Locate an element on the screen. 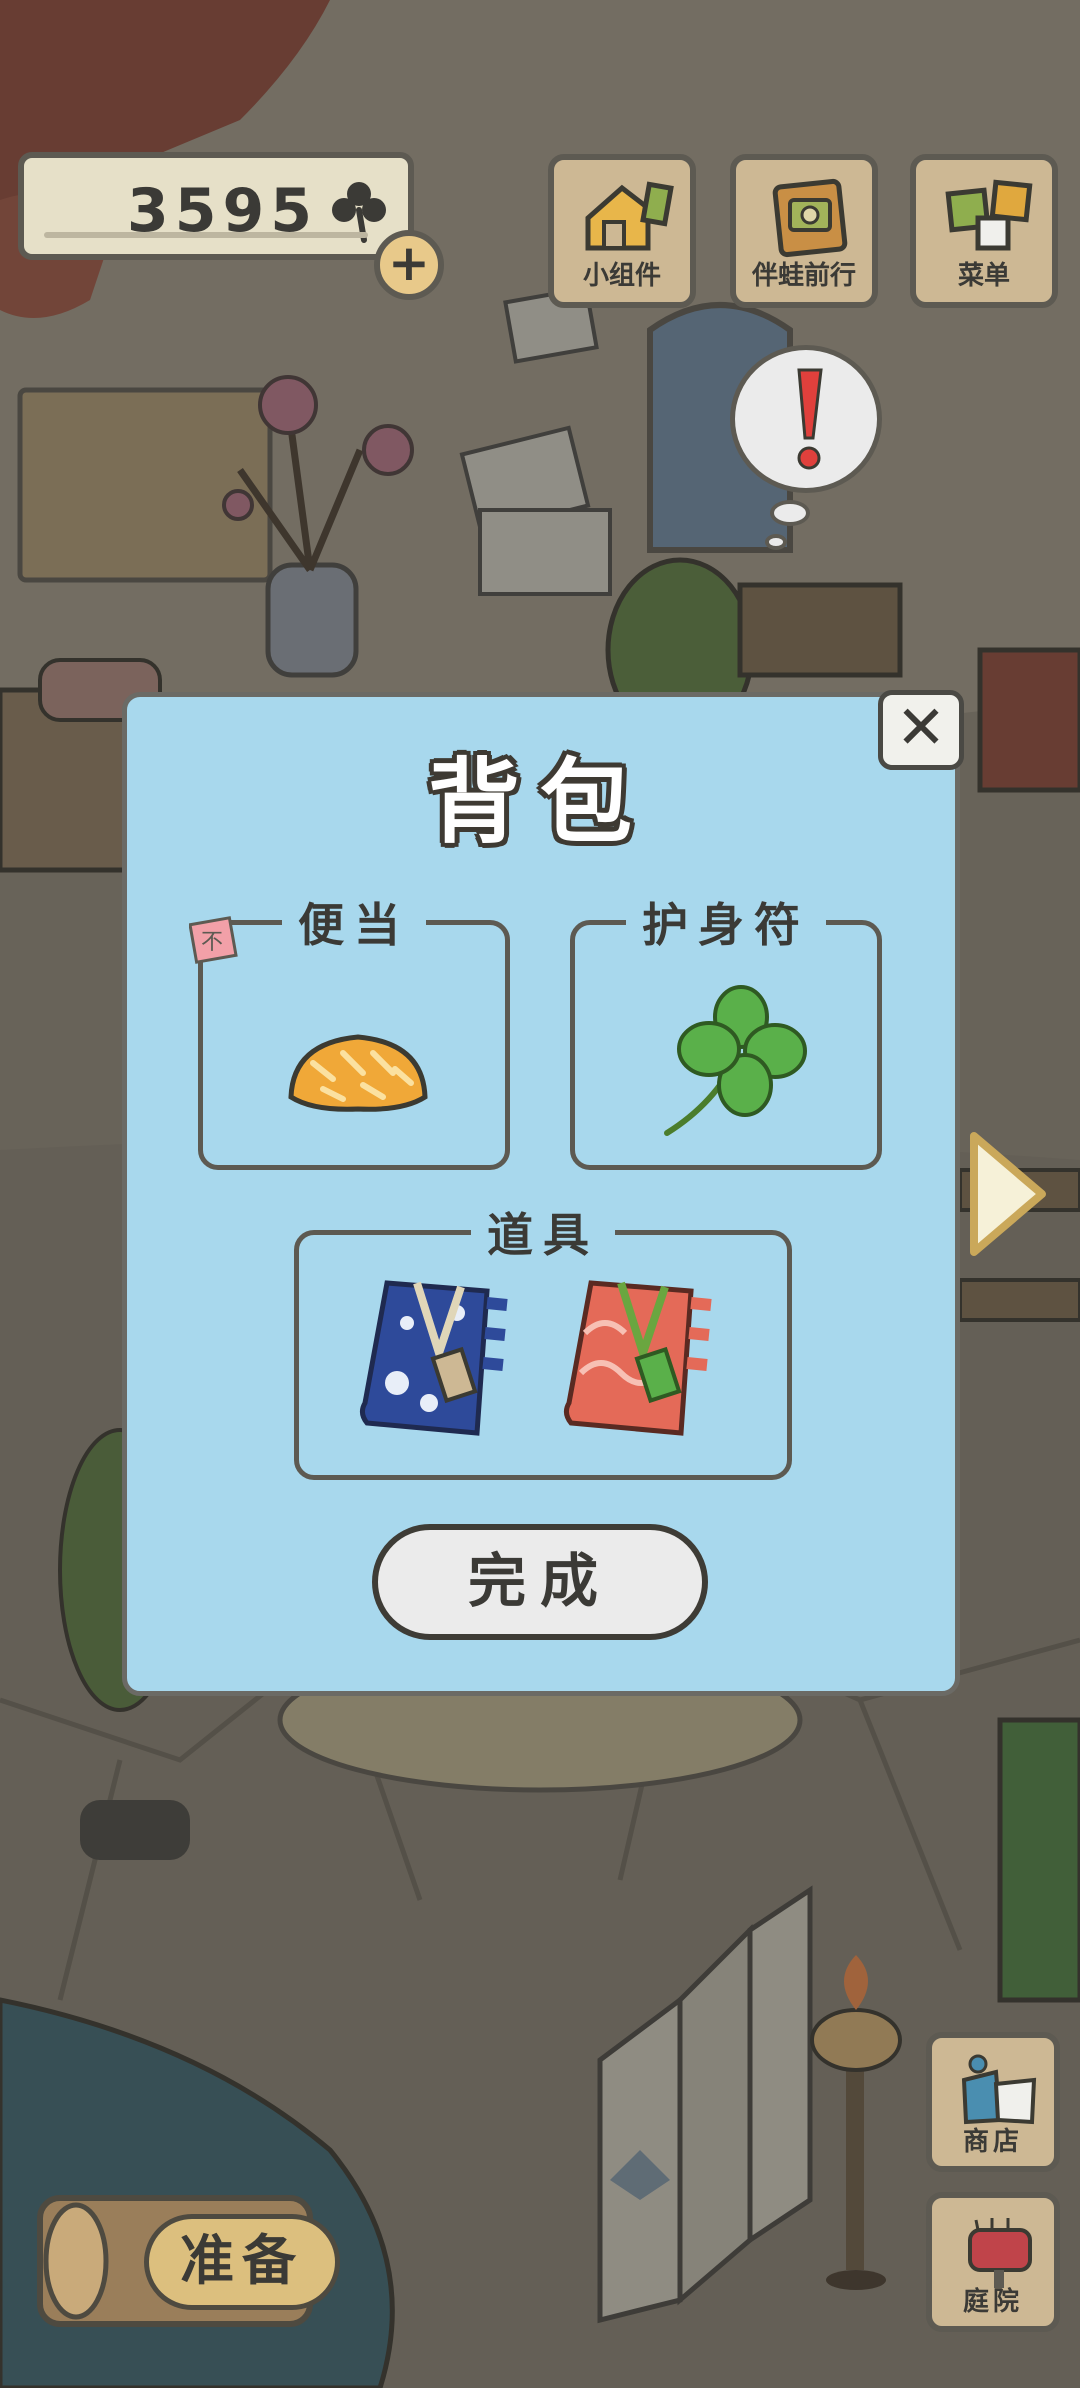 This screenshot has width=1080, height=2388. menu-button: 菜单 is located at coordinates (984, 231).